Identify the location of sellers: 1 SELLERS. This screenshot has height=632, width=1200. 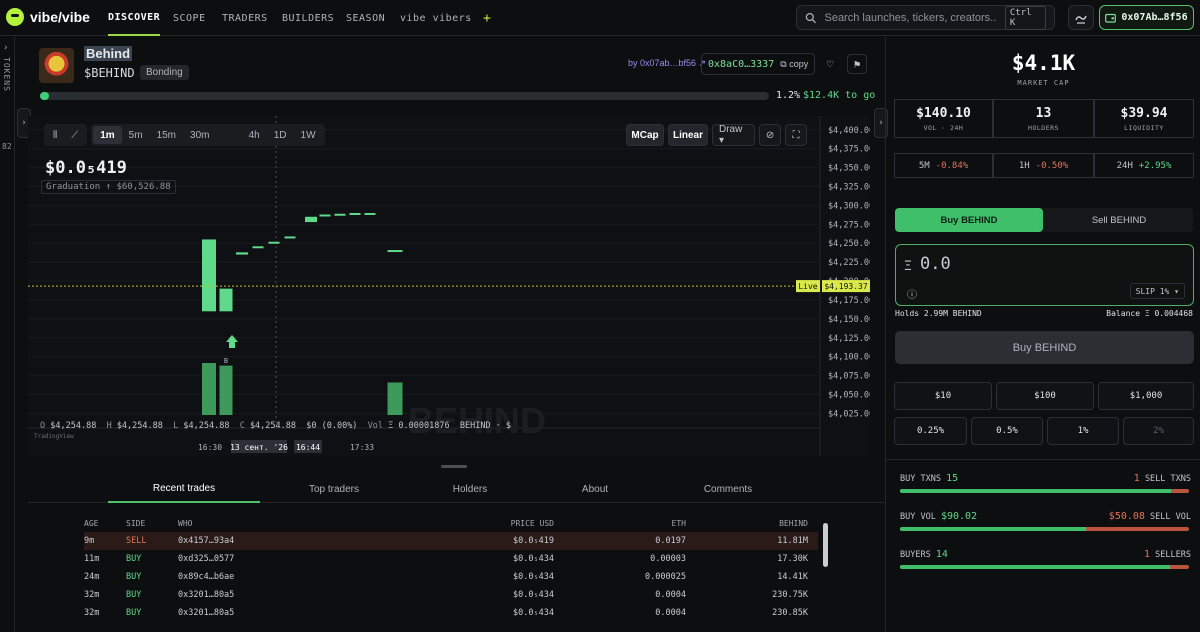
(1167, 554).